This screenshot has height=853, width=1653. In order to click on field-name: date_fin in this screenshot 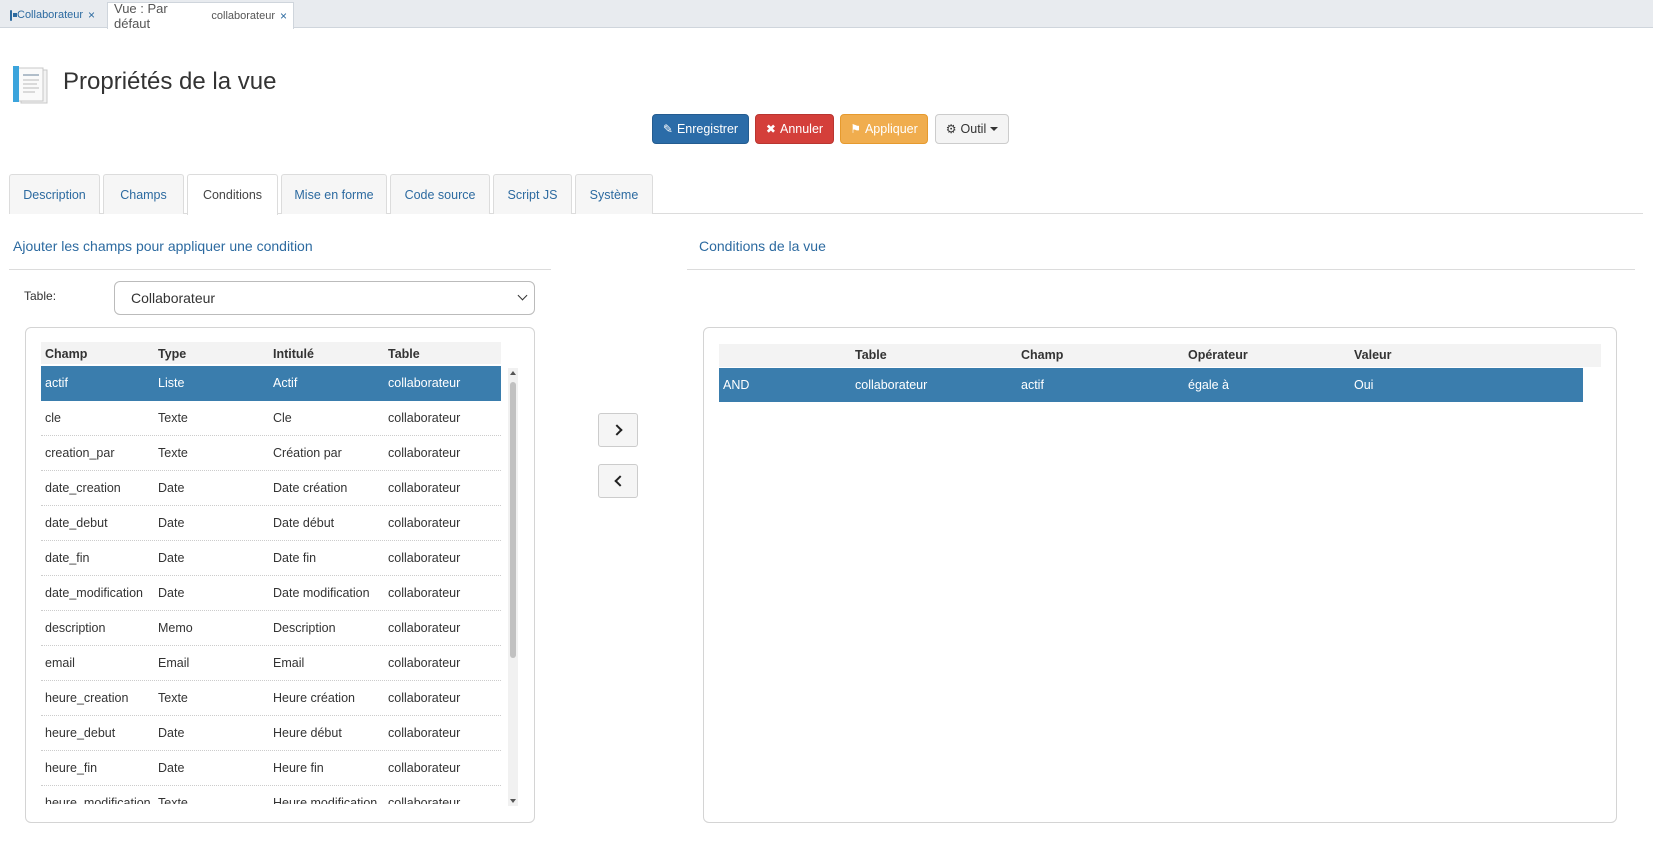, I will do `click(67, 558)`.